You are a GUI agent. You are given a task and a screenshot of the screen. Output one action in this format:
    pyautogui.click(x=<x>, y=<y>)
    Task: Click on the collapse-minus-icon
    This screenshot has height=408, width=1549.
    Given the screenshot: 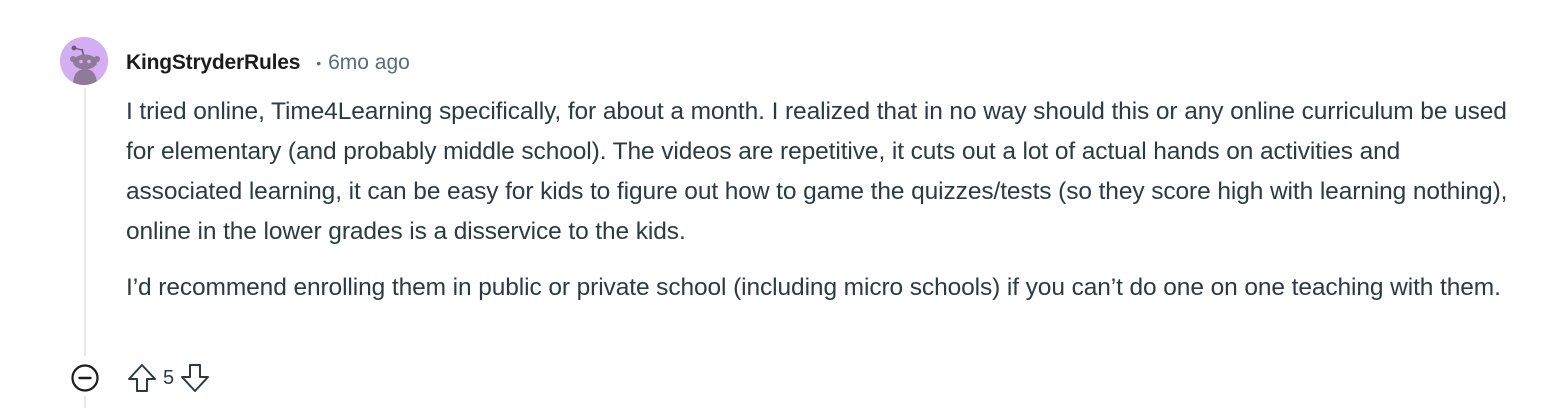 What is the action you would take?
    pyautogui.click(x=85, y=378)
    